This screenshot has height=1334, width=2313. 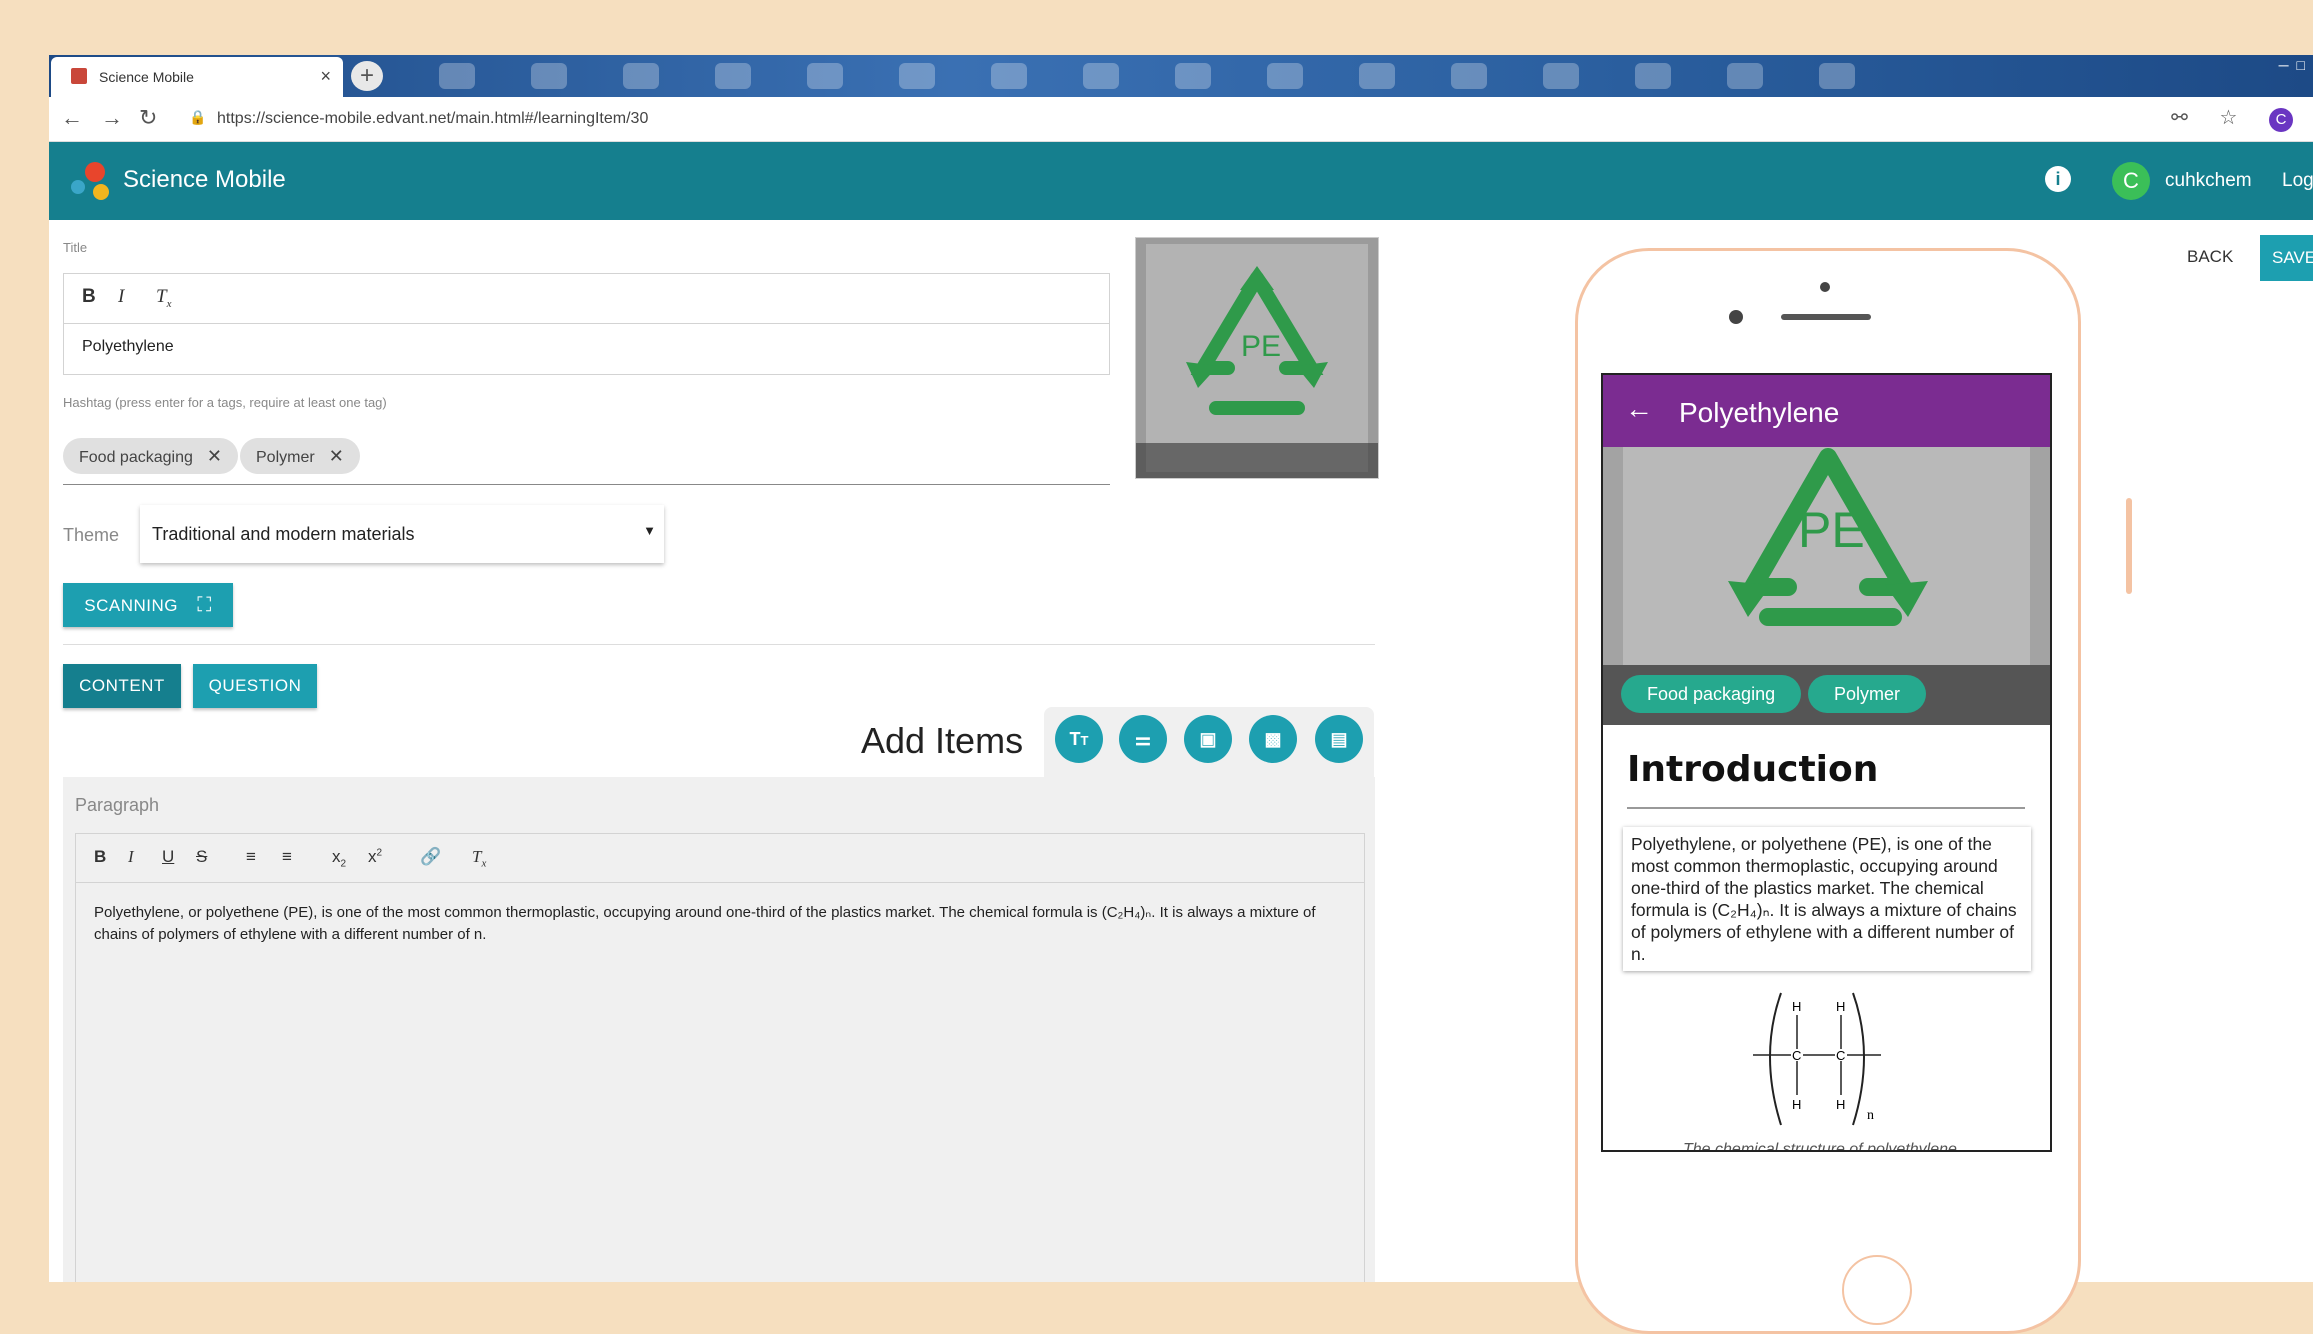 I want to click on add-video-icon: ▩, so click(x=1273, y=739).